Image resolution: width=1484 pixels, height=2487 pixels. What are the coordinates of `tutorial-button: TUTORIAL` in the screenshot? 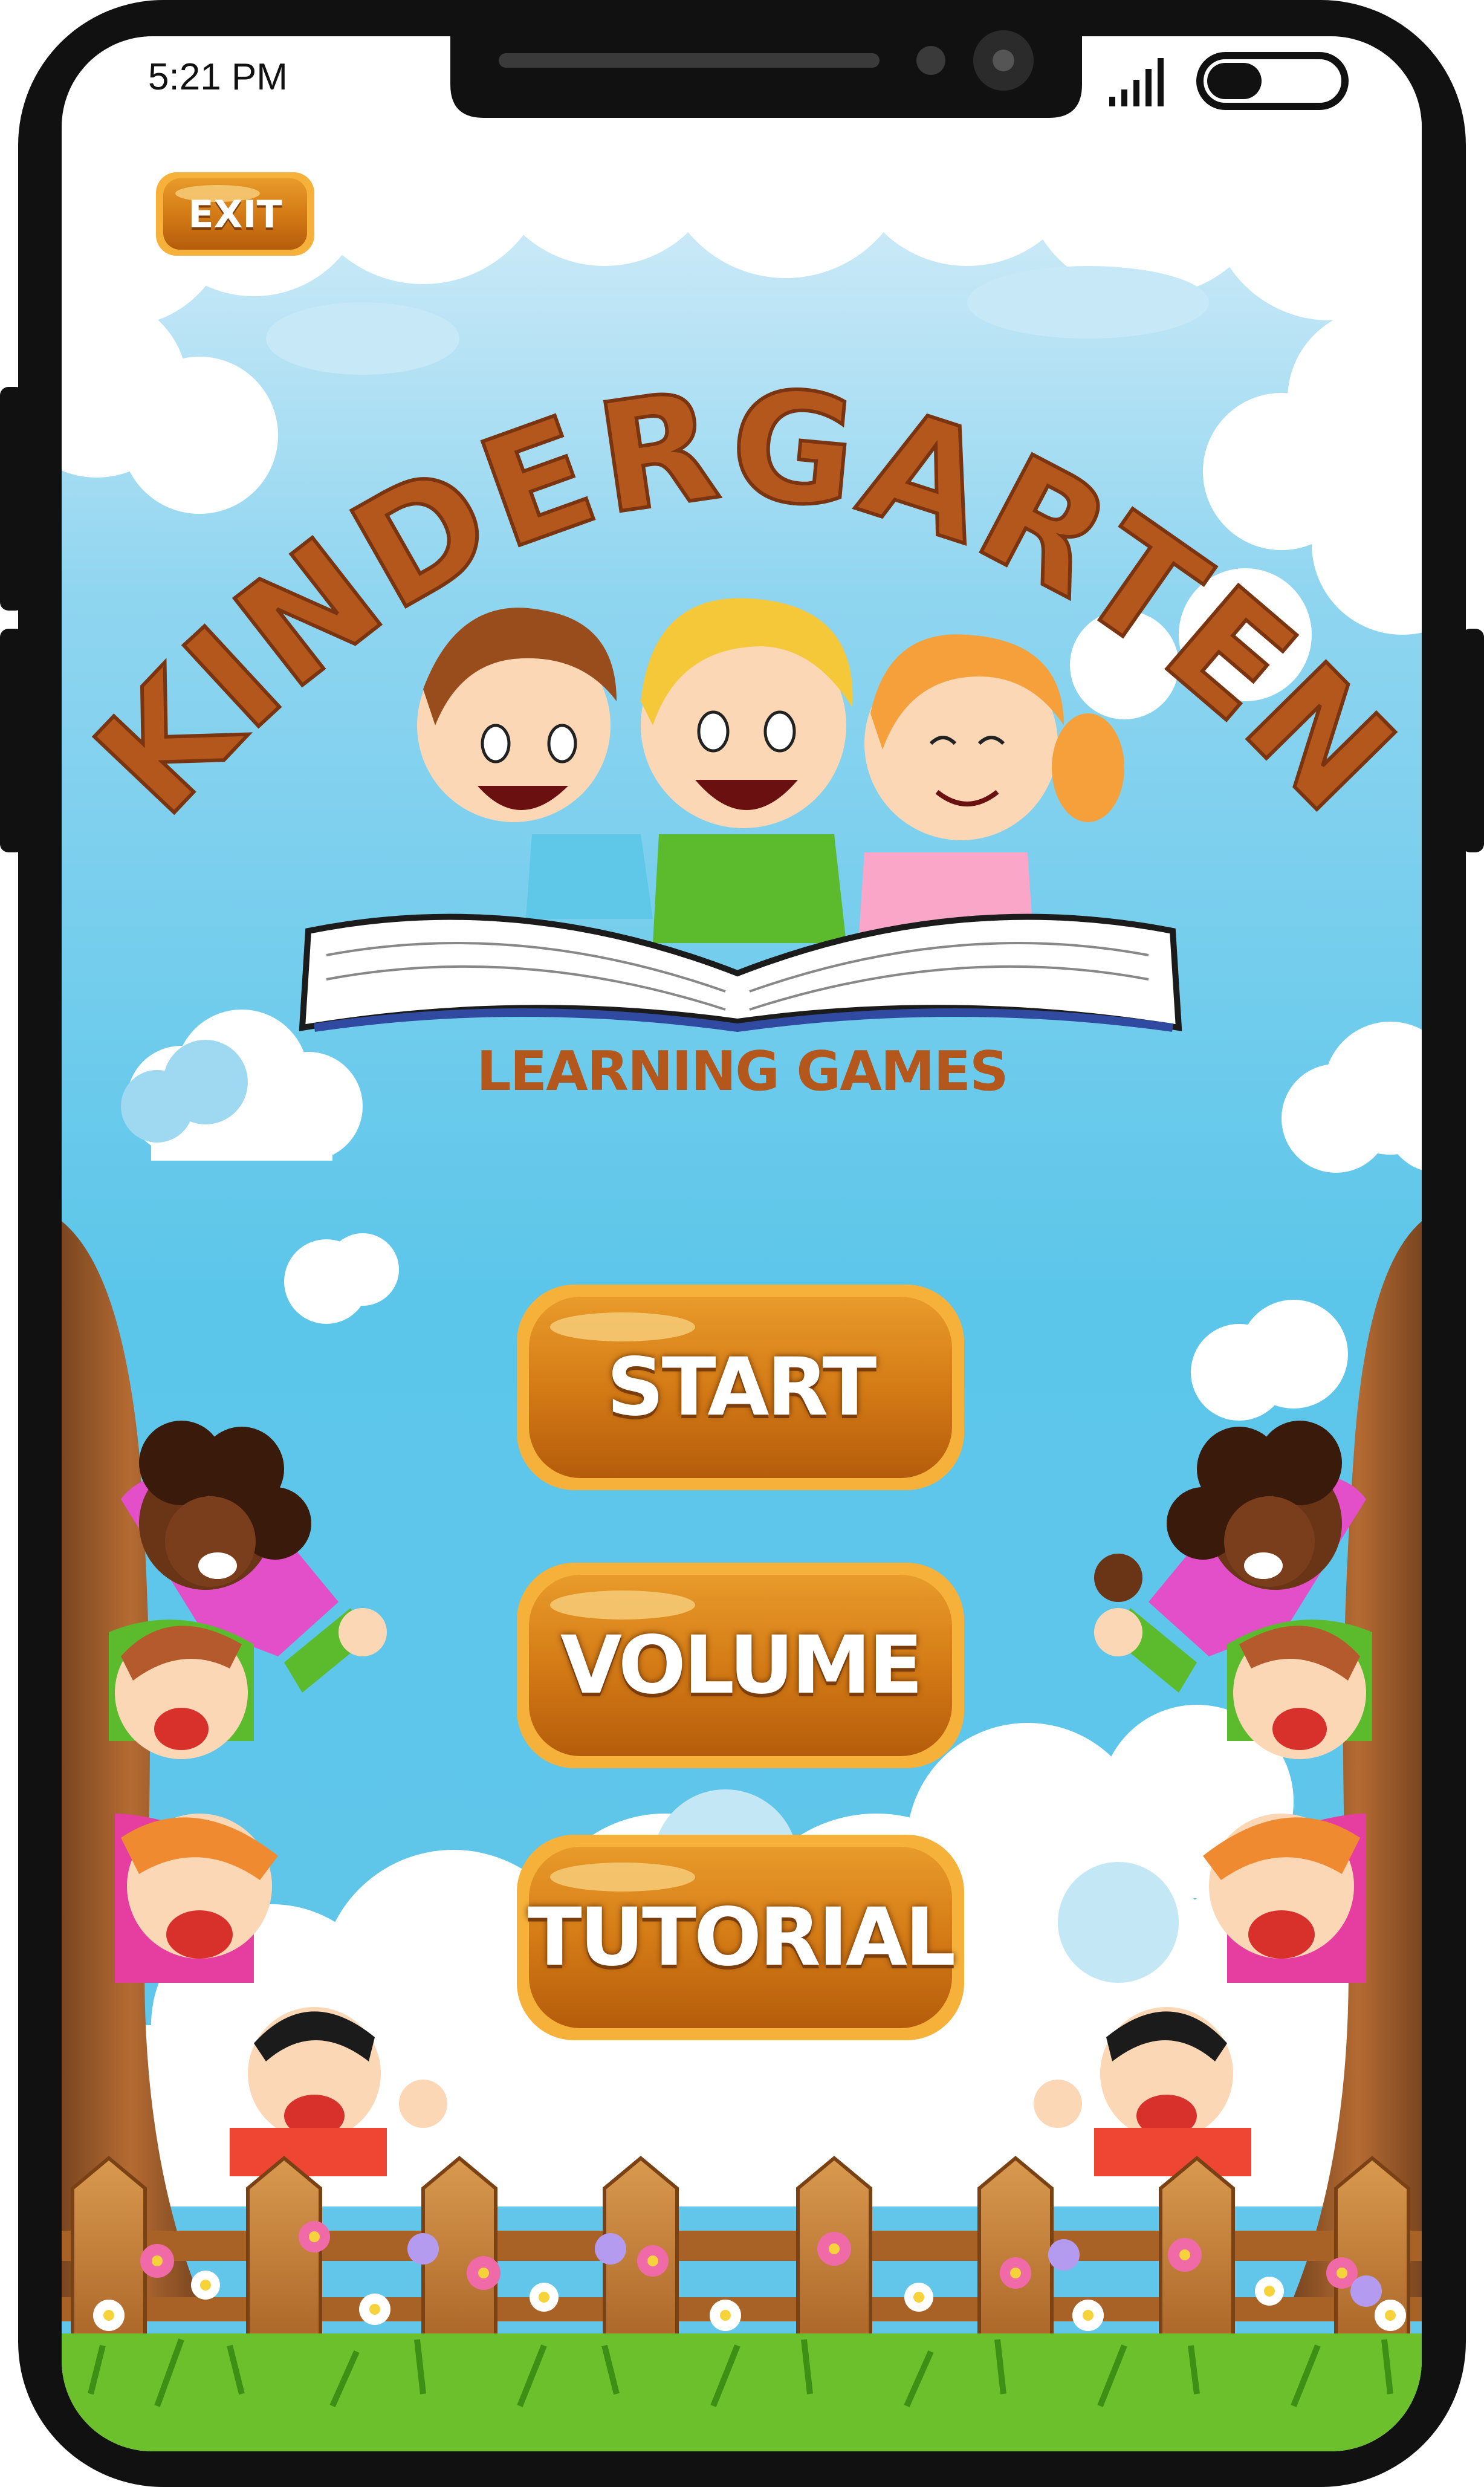 It's located at (741, 1938).